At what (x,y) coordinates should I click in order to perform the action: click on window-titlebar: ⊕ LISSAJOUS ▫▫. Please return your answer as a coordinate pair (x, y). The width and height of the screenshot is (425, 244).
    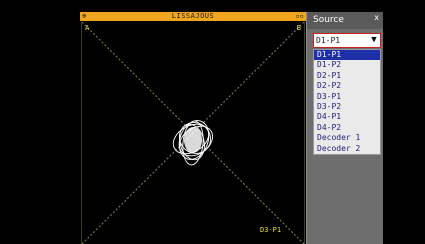
    Looking at the image, I should click on (193, 16).